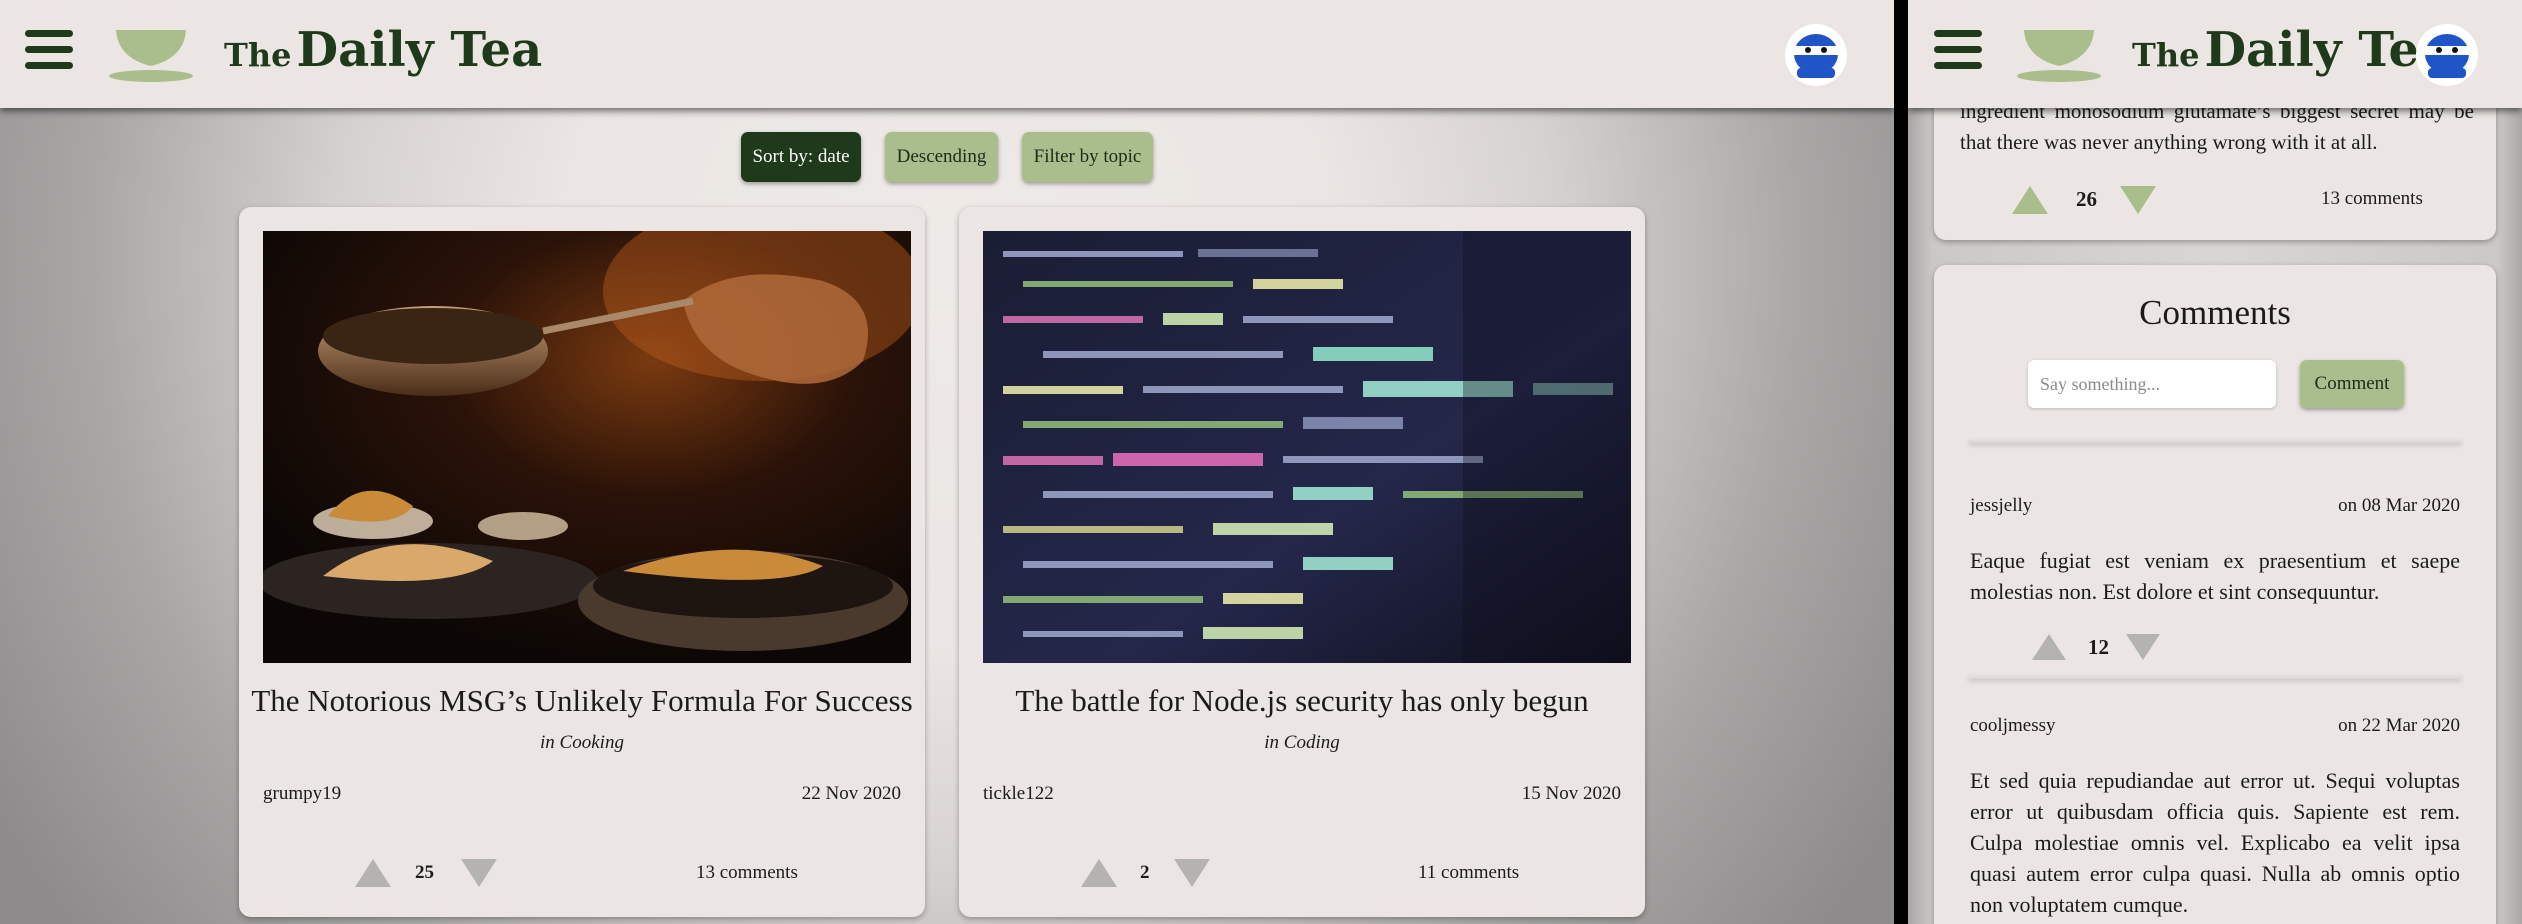 This screenshot has height=924, width=2522. Describe the element at coordinates (1468, 873) in the screenshot. I see `comments-link: 11 comments` at that location.